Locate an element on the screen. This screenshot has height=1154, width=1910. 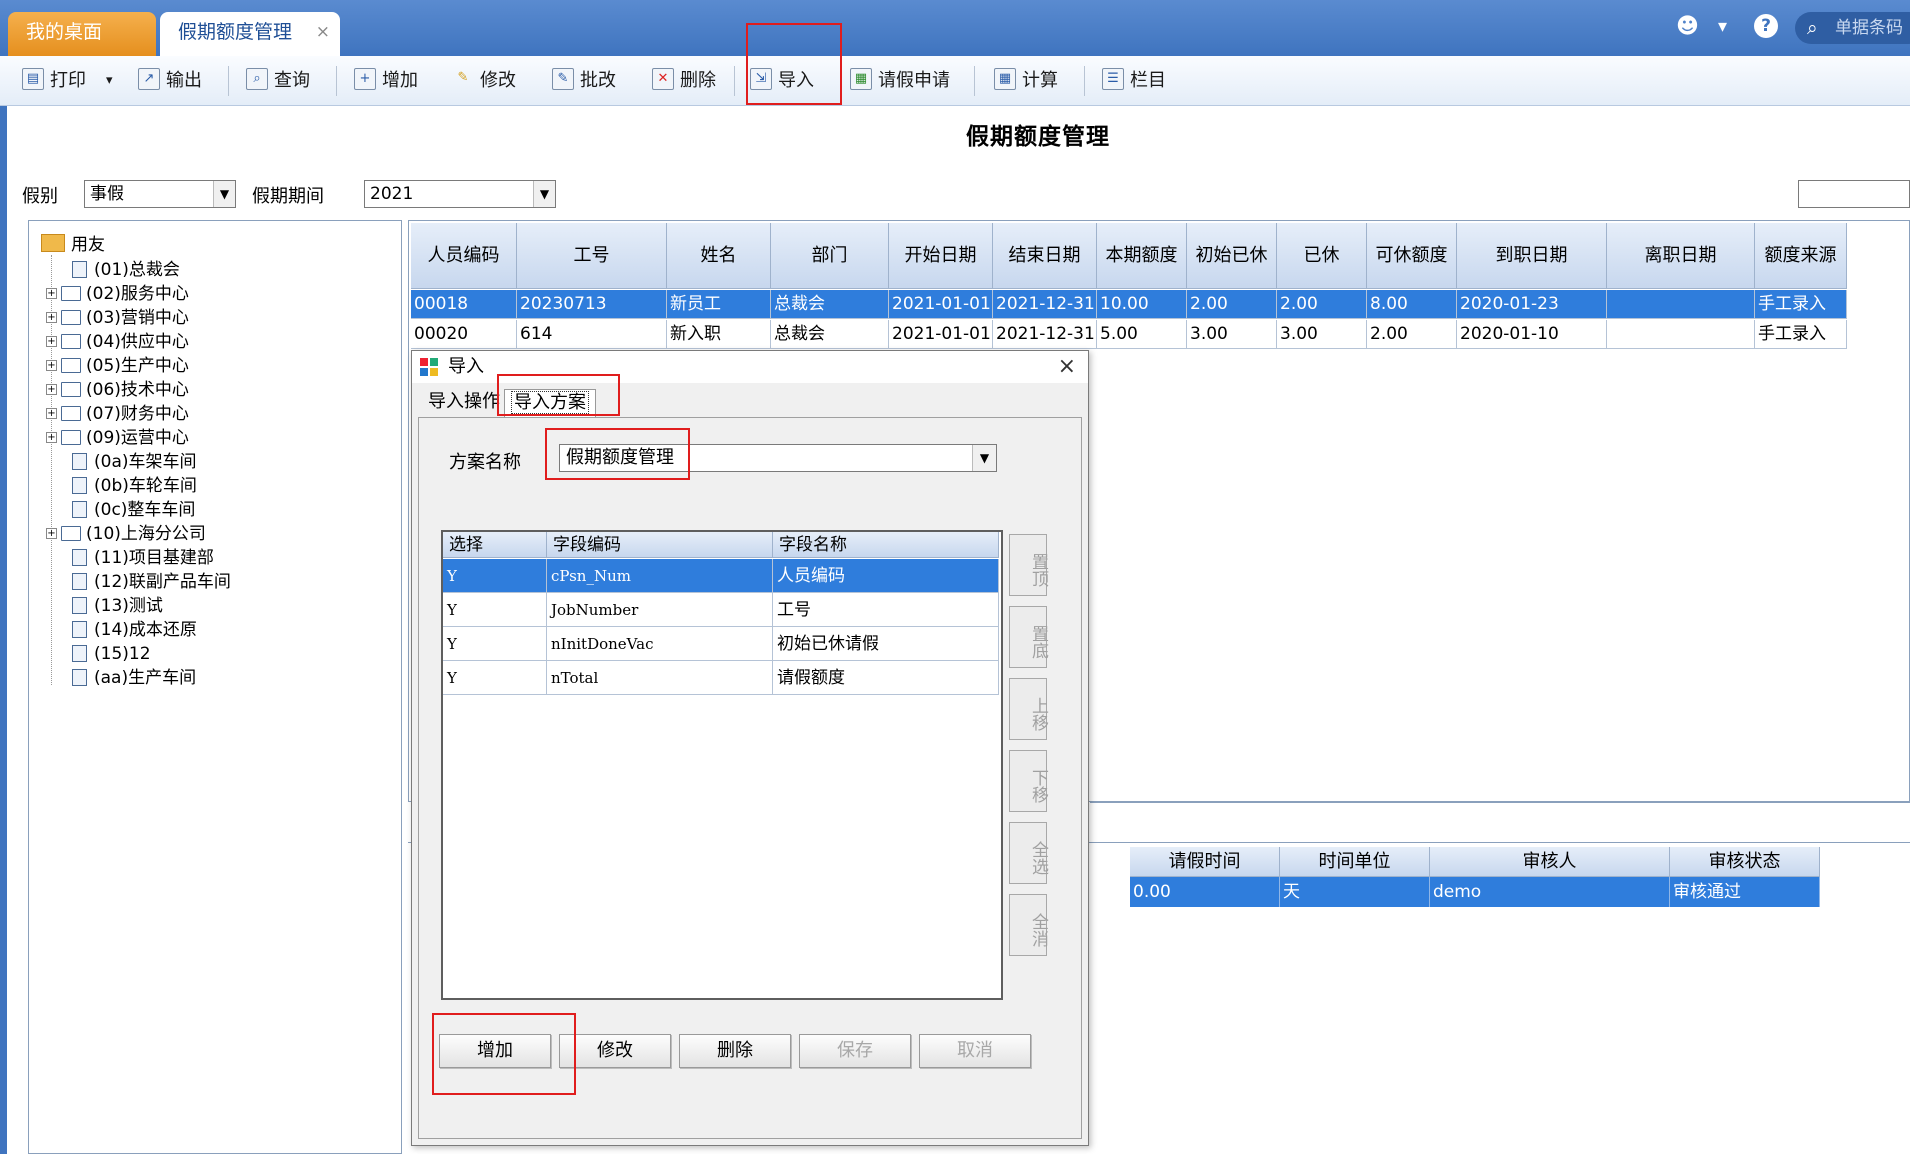
move-top-button: 置顶 is located at coordinates (1028, 565).